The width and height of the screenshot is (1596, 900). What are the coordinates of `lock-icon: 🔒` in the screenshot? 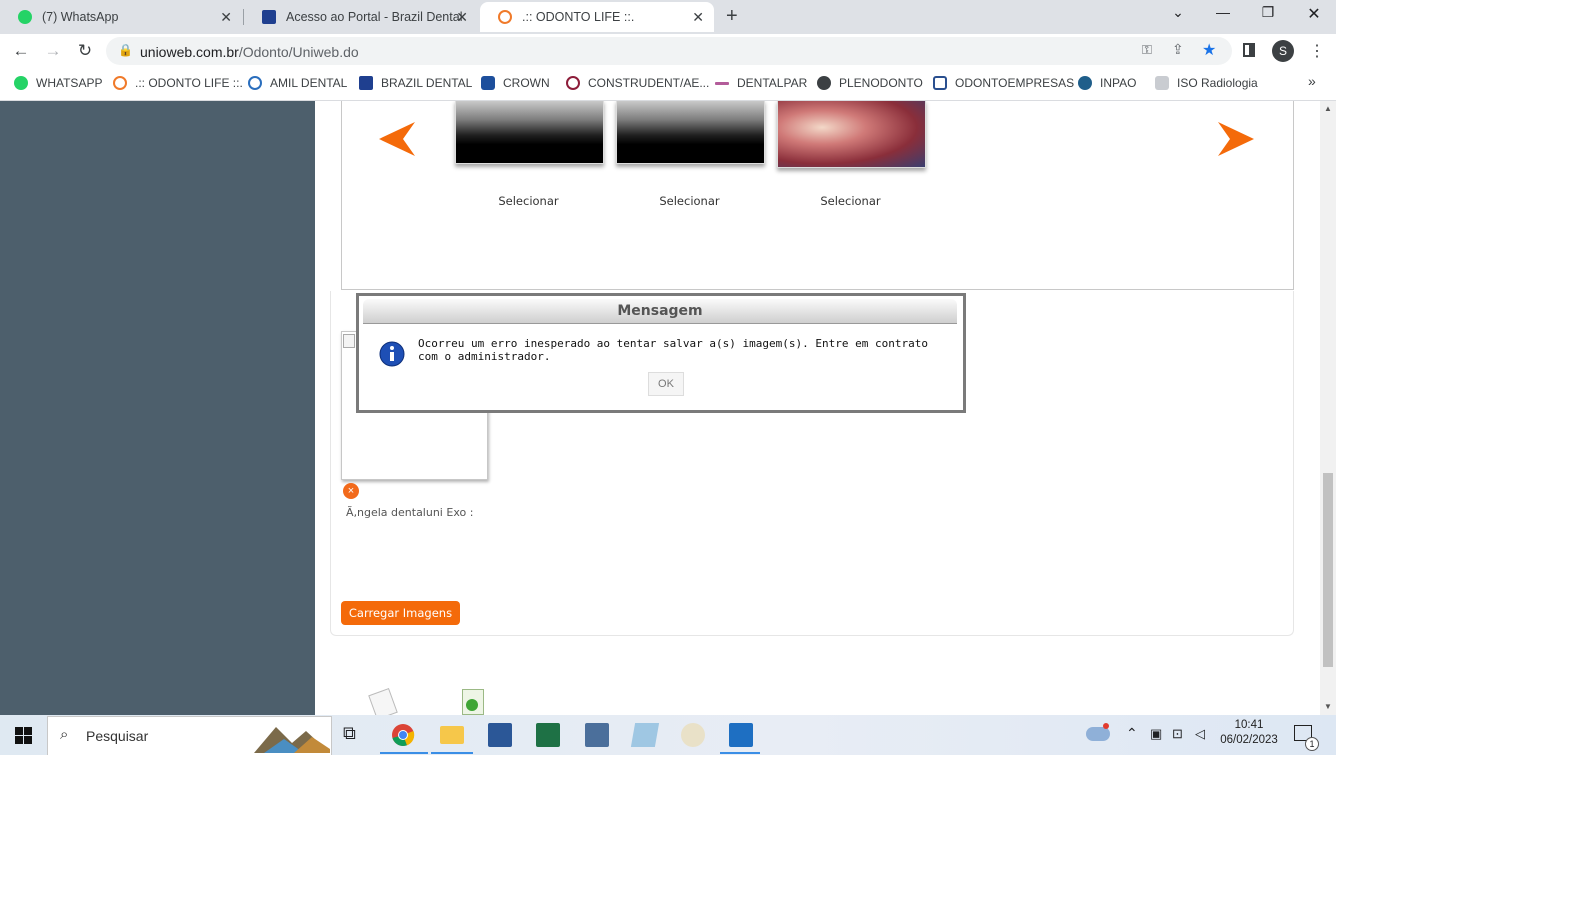 It's located at (125, 50).